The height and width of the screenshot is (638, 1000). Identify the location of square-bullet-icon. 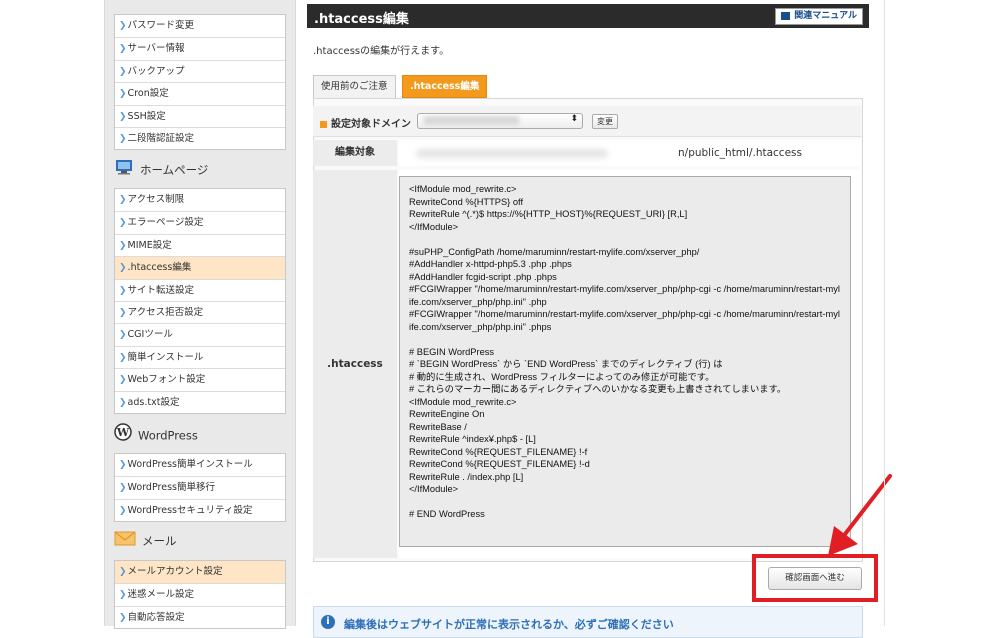
(323, 124).